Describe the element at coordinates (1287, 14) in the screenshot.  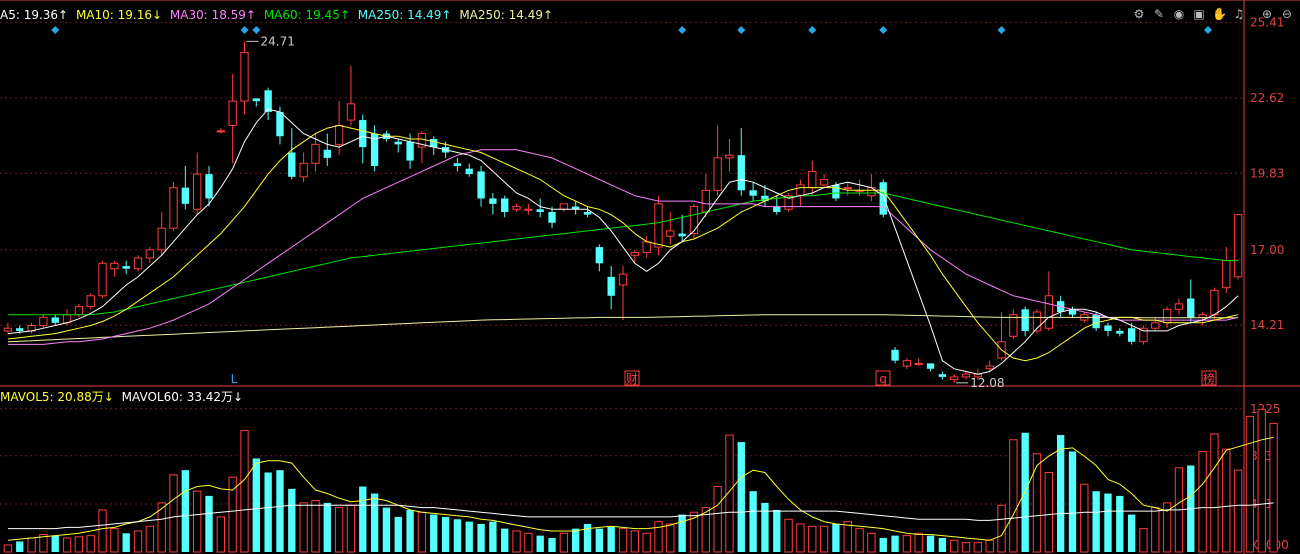
I see `zoom-out-icon: ⊖` at that location.